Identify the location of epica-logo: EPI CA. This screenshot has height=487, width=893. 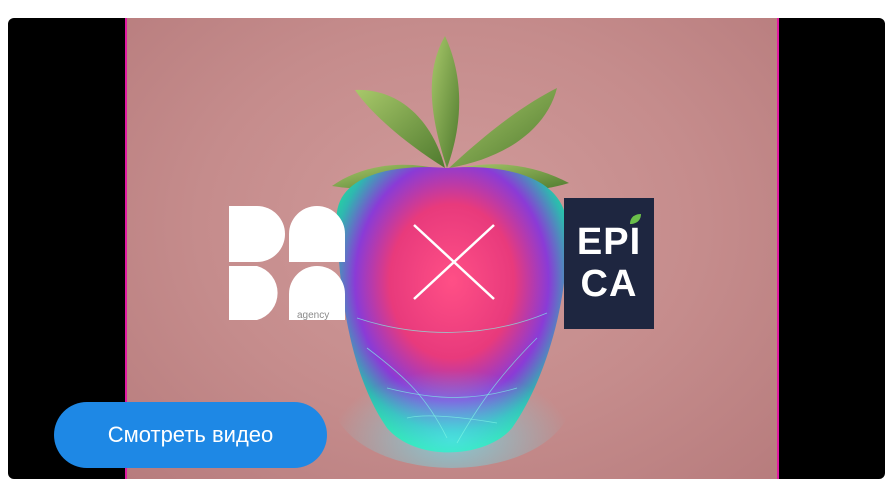
(609, 263).